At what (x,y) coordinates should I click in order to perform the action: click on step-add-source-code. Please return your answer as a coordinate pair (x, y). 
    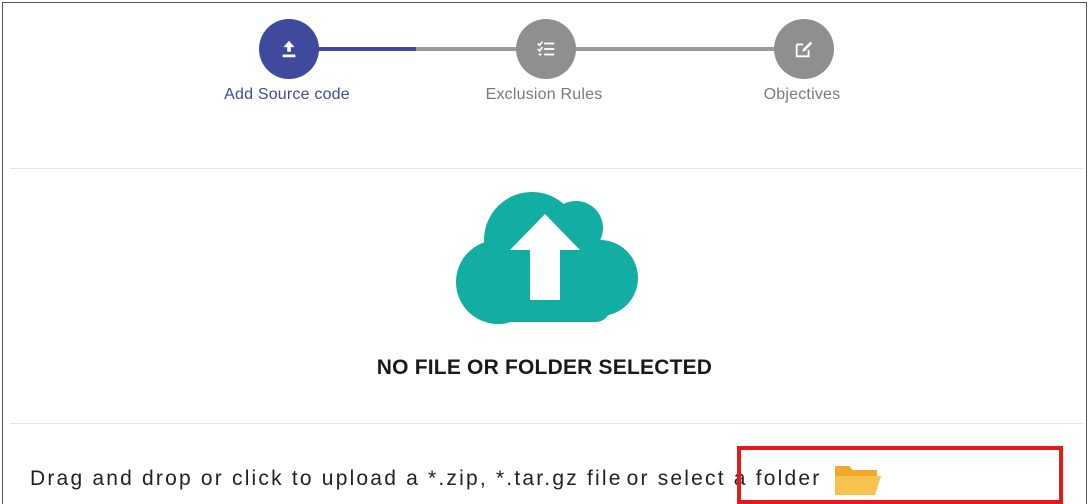
    Looking at the image, I should click on (289, 49).